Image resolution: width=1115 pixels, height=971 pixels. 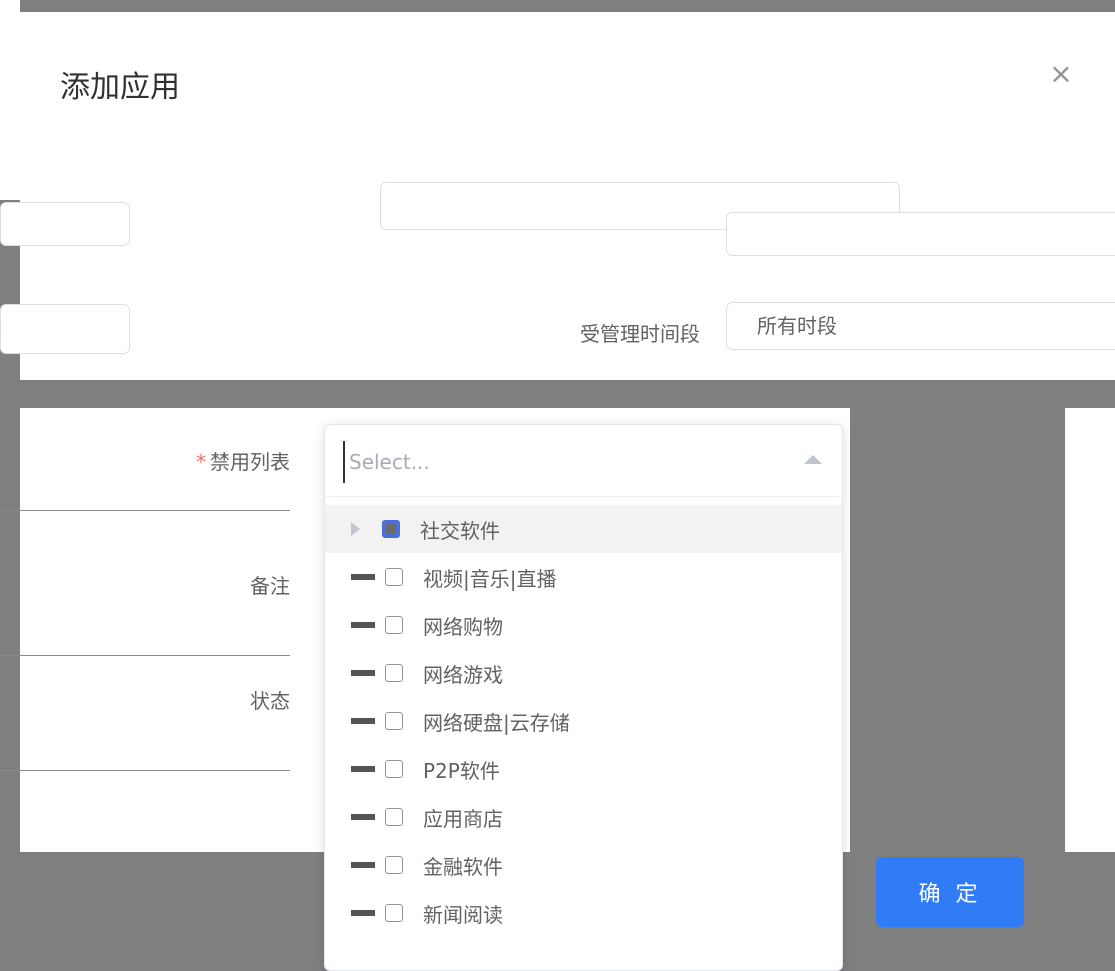 What do you see at coordinates (567, 462) in the screenshot?
I see `blocklist-search-input` at bounding box center [567, 462].